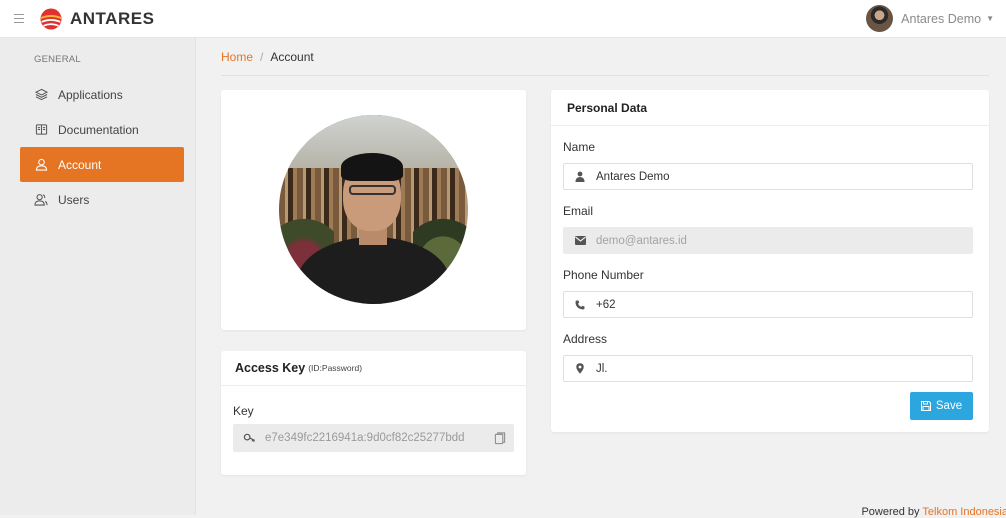  I want to click on save-button: Save, so click(941, 406).